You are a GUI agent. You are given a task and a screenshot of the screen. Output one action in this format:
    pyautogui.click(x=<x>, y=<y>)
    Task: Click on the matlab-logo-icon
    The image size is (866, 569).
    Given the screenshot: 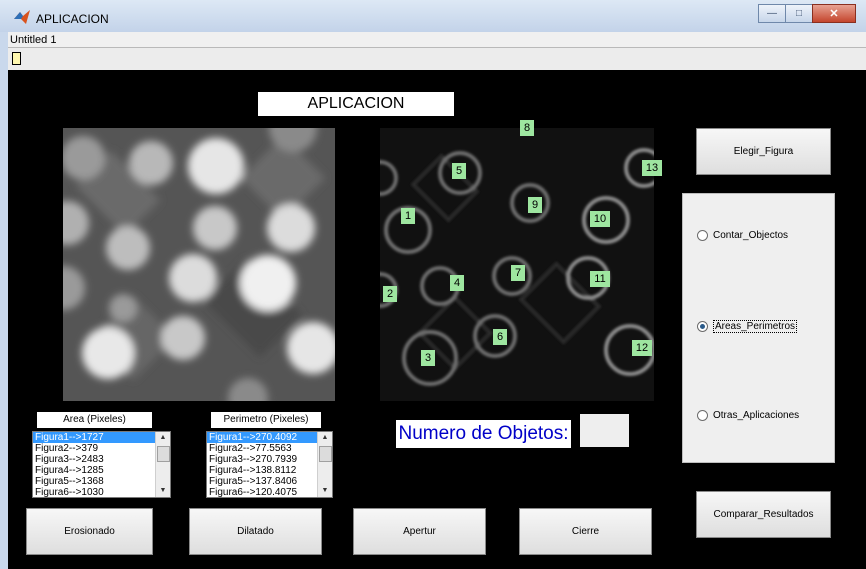 What is the action you would take?
    pyautogui.click(x=22, y=17)
    